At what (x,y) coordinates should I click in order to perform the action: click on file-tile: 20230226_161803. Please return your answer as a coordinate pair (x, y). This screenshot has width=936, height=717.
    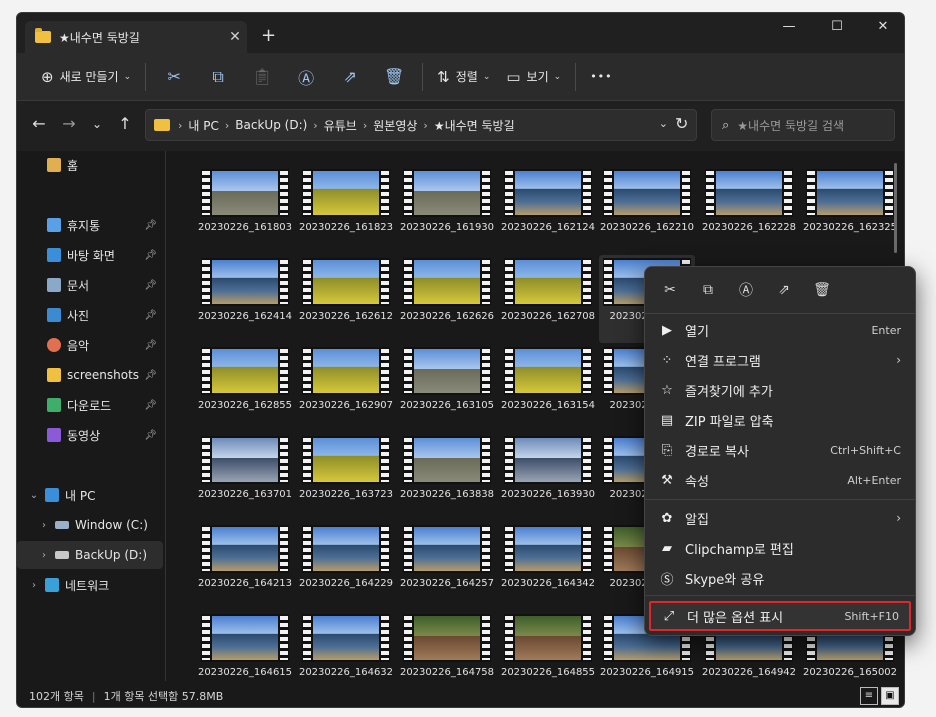
    Looking at the image, I should click on (245, 210).